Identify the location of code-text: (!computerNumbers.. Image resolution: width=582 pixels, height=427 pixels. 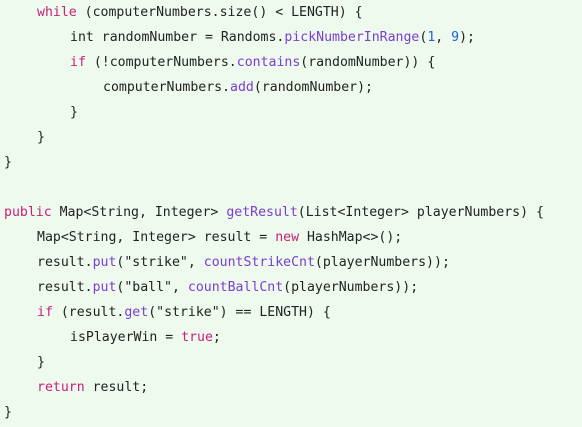
(161, 62).